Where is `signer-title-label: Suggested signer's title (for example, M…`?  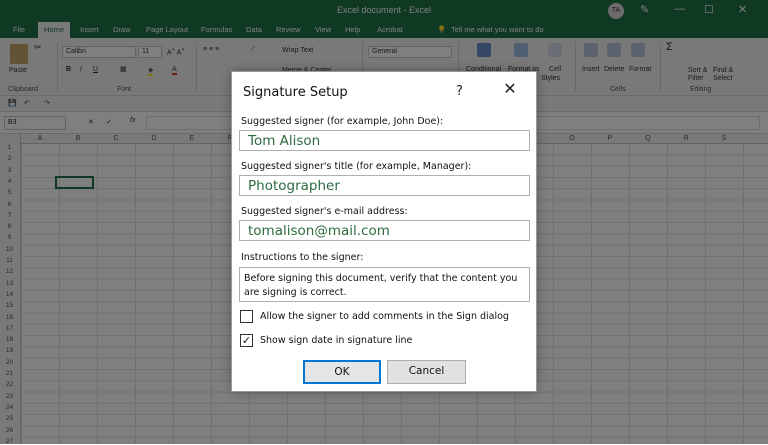
signer-title-label: Suggested signer's title (for example, M… is located at coordinates (356, 166).